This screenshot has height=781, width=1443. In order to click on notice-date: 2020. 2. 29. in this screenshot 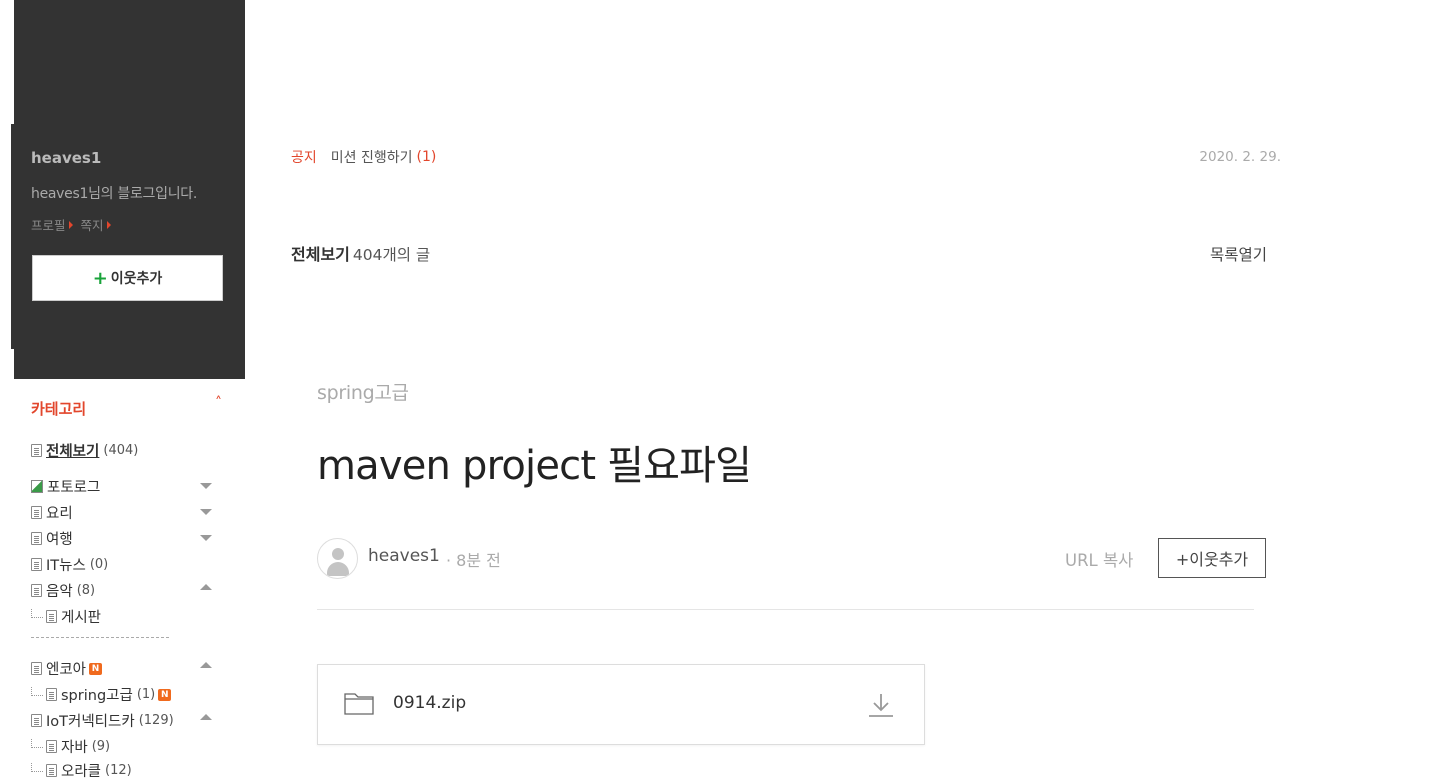, I will do `click(1240, 157)`.